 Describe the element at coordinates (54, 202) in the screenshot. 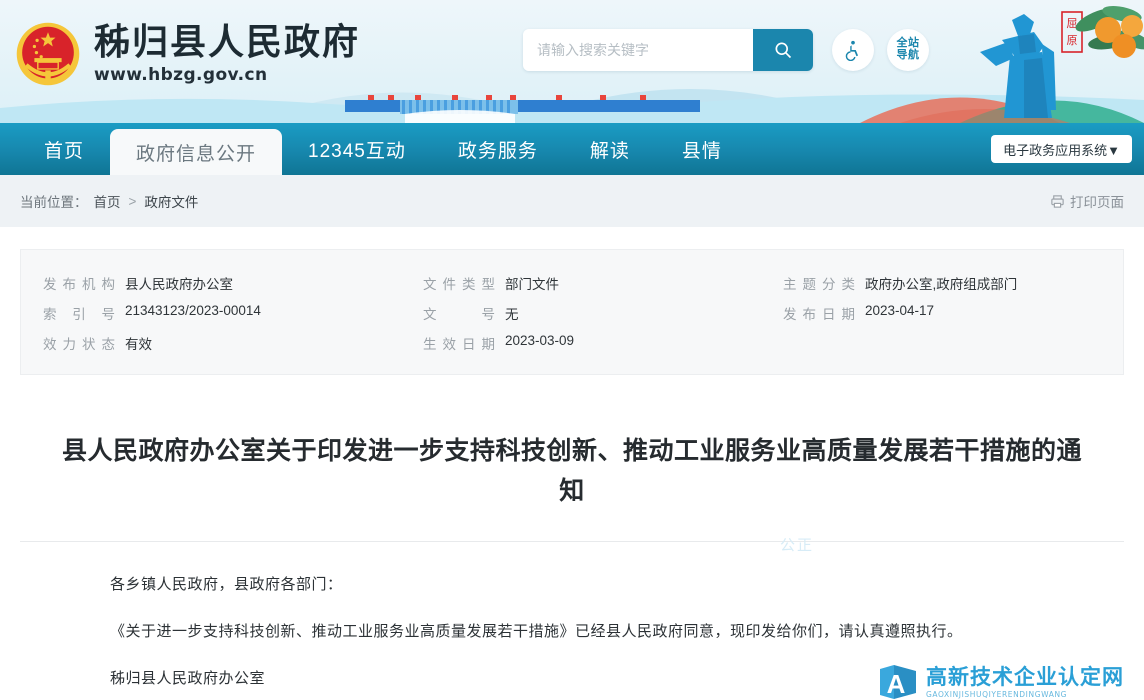

I see `breadcrumb-prefix: 当前位置：` at that location.